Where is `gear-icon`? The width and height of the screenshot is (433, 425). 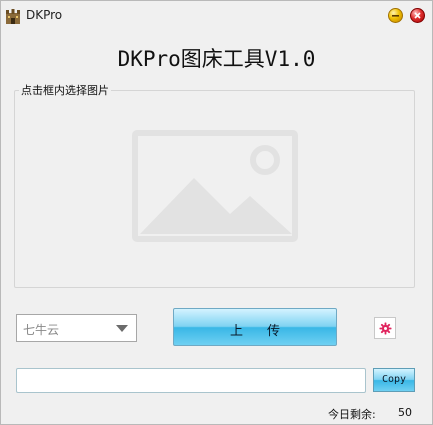
gear-icon is located at coordinates (385, 328).